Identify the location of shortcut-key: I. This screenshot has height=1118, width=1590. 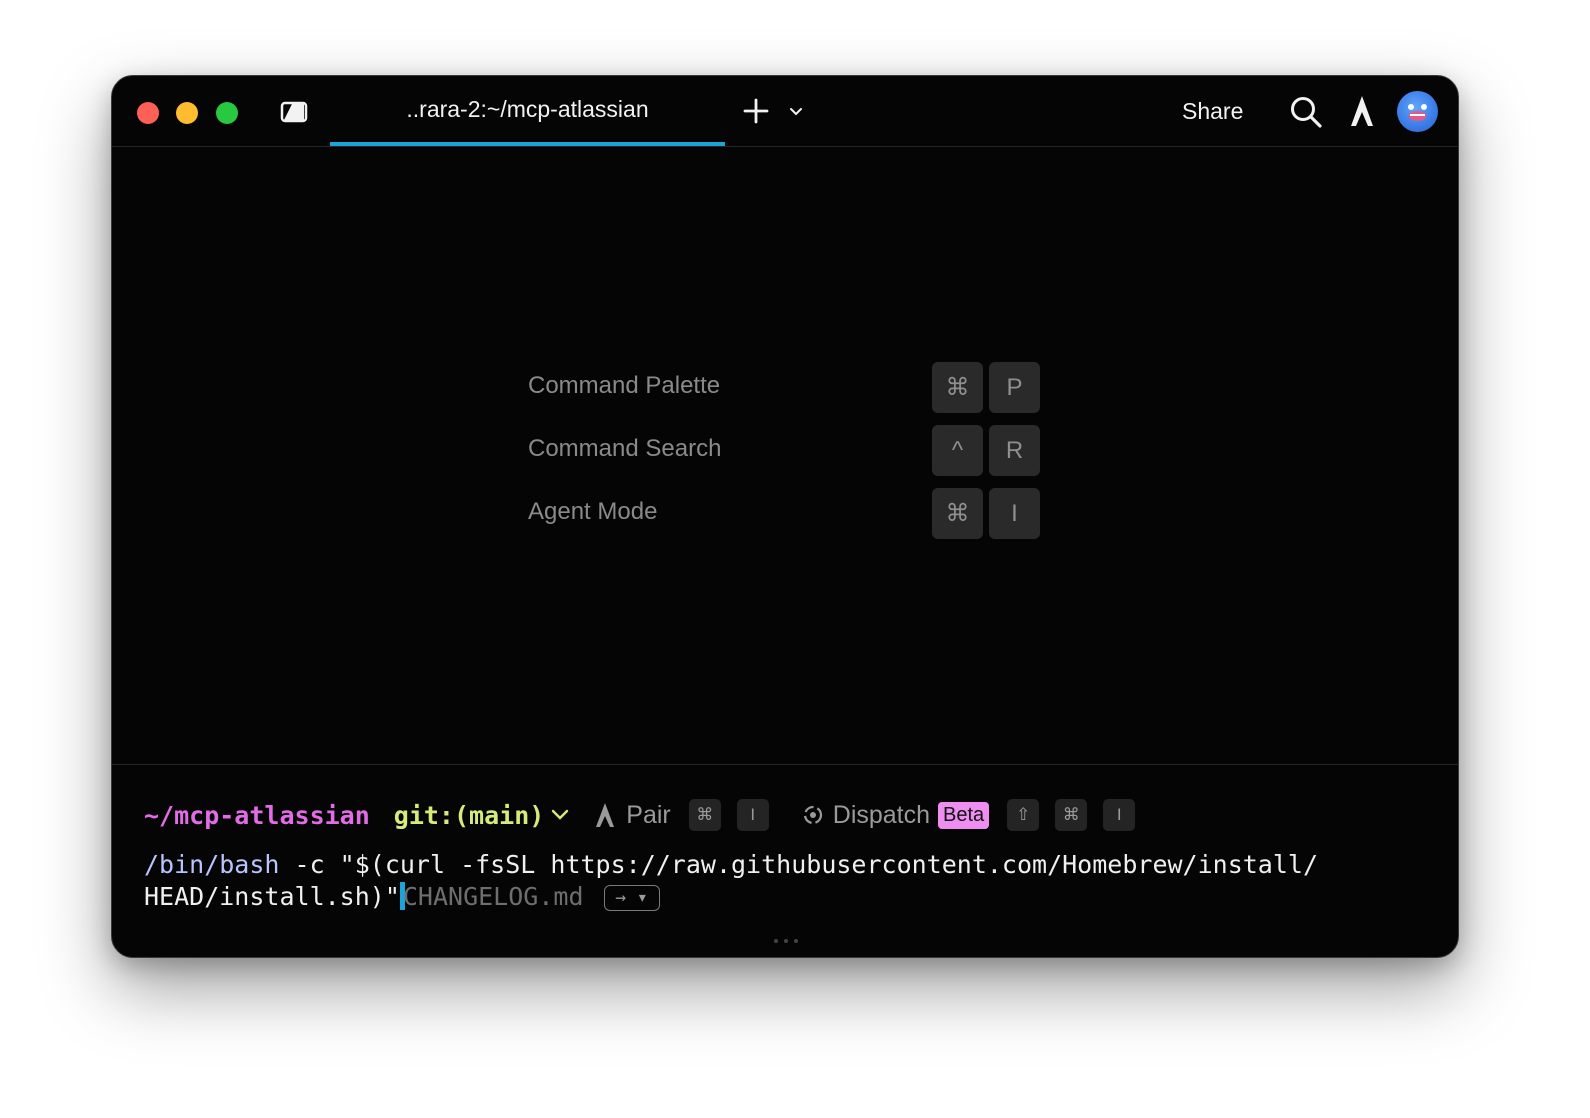
(1014, 513).